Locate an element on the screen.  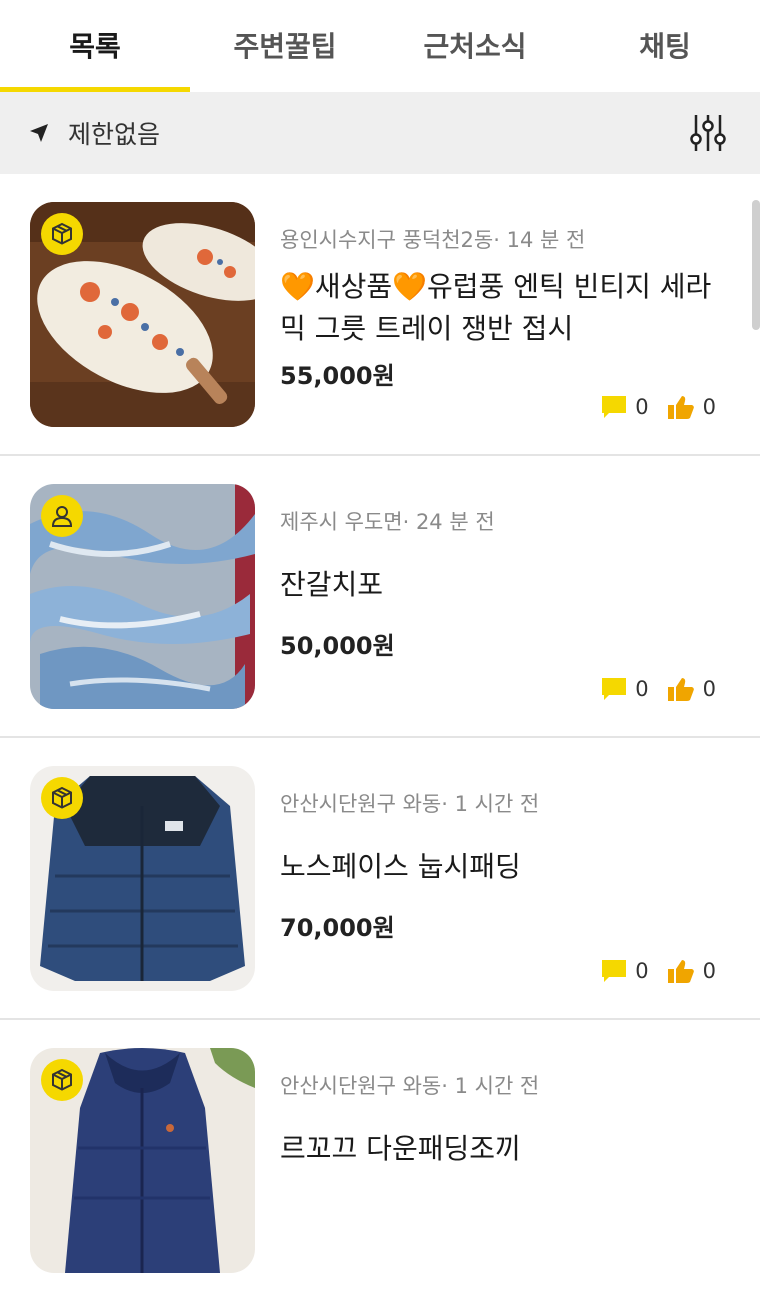
item-price: 70,000원 is located at coordinates (337, 928).